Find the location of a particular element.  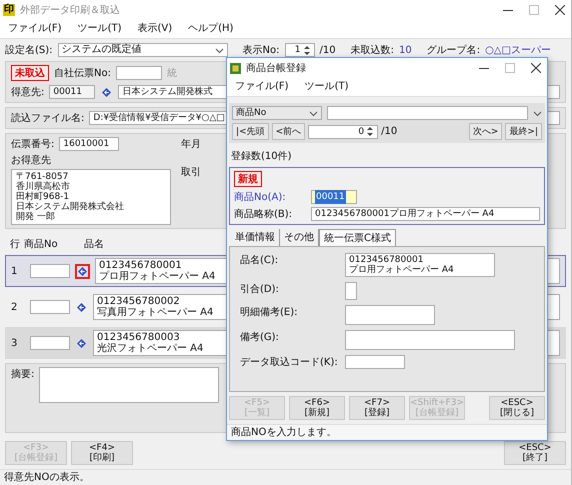

function-button: <ESC> [閉じる] is located at coordinates (517, 408).